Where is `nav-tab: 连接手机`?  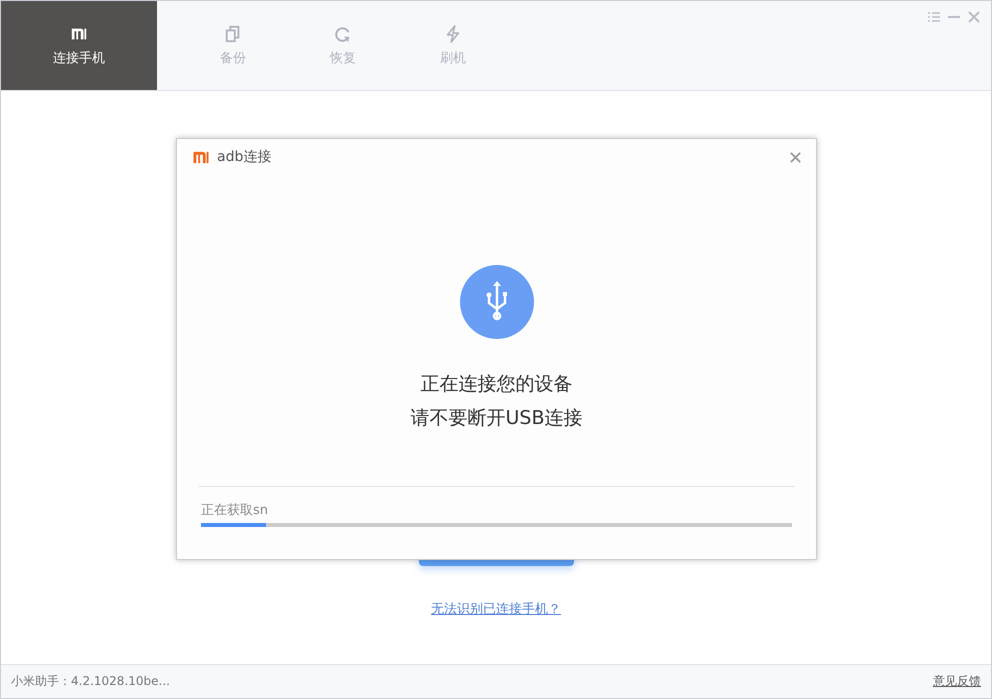 nav-tab: 连接手机 is located at coordinates (79, 45).